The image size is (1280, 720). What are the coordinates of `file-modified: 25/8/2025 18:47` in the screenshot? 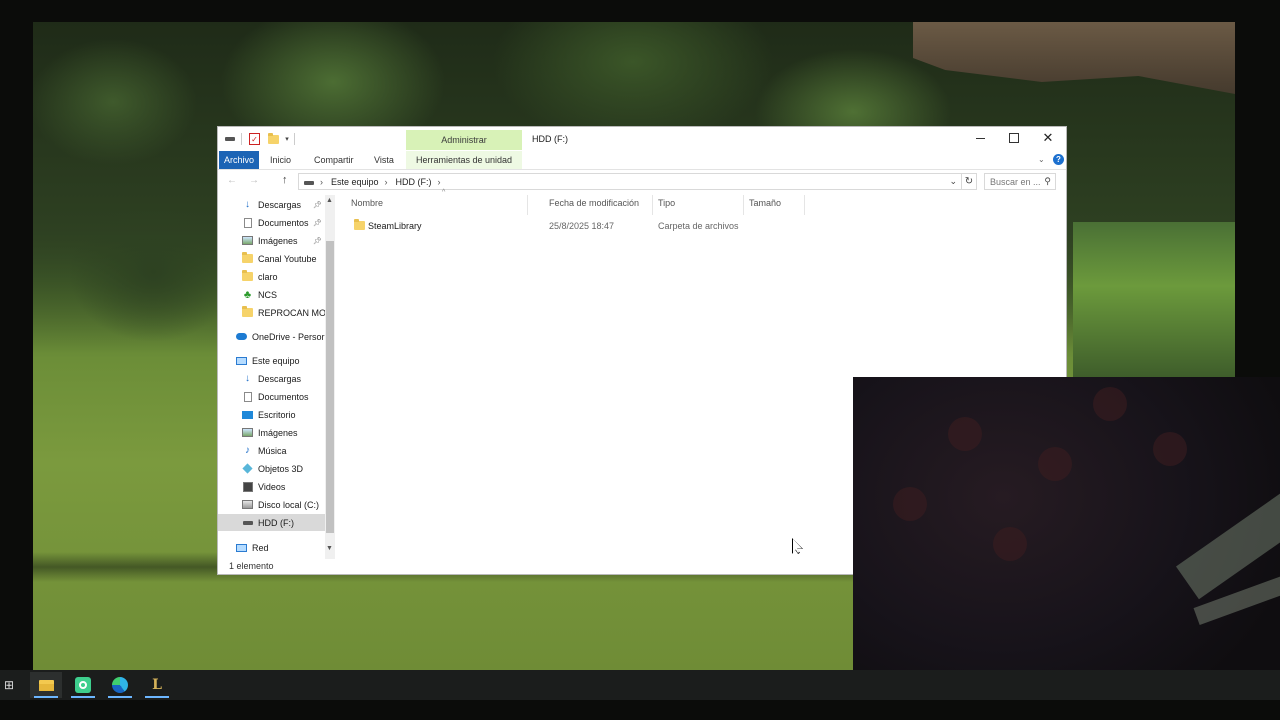 It's located at (582, 226).